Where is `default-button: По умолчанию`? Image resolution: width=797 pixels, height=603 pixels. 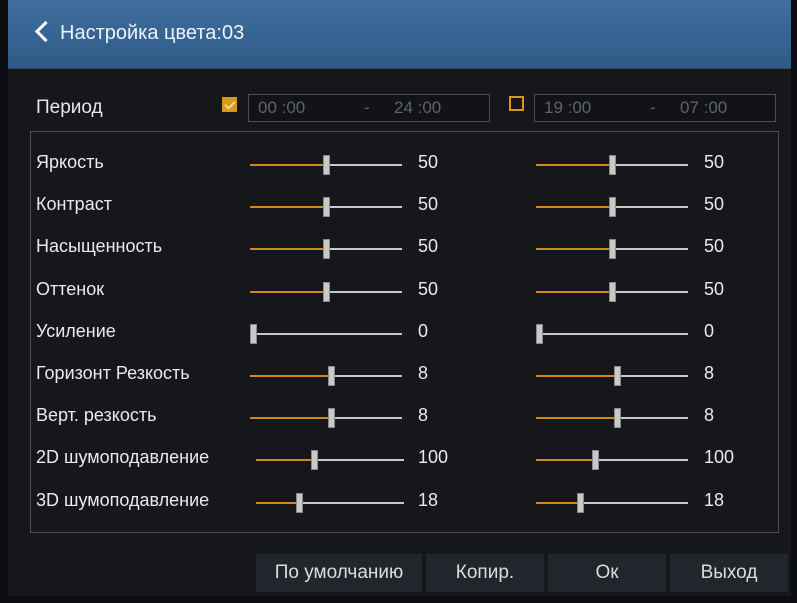 default-button: По умолчанию is located at coordinates (339, 573).